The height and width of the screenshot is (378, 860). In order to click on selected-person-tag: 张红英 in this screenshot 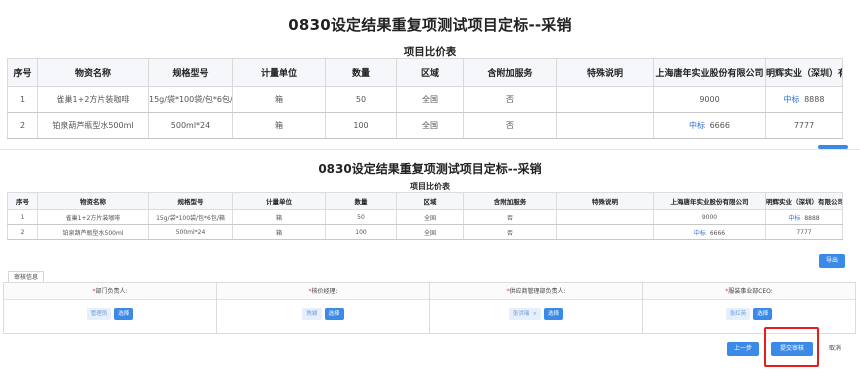, I will do `click(738, 314)`.